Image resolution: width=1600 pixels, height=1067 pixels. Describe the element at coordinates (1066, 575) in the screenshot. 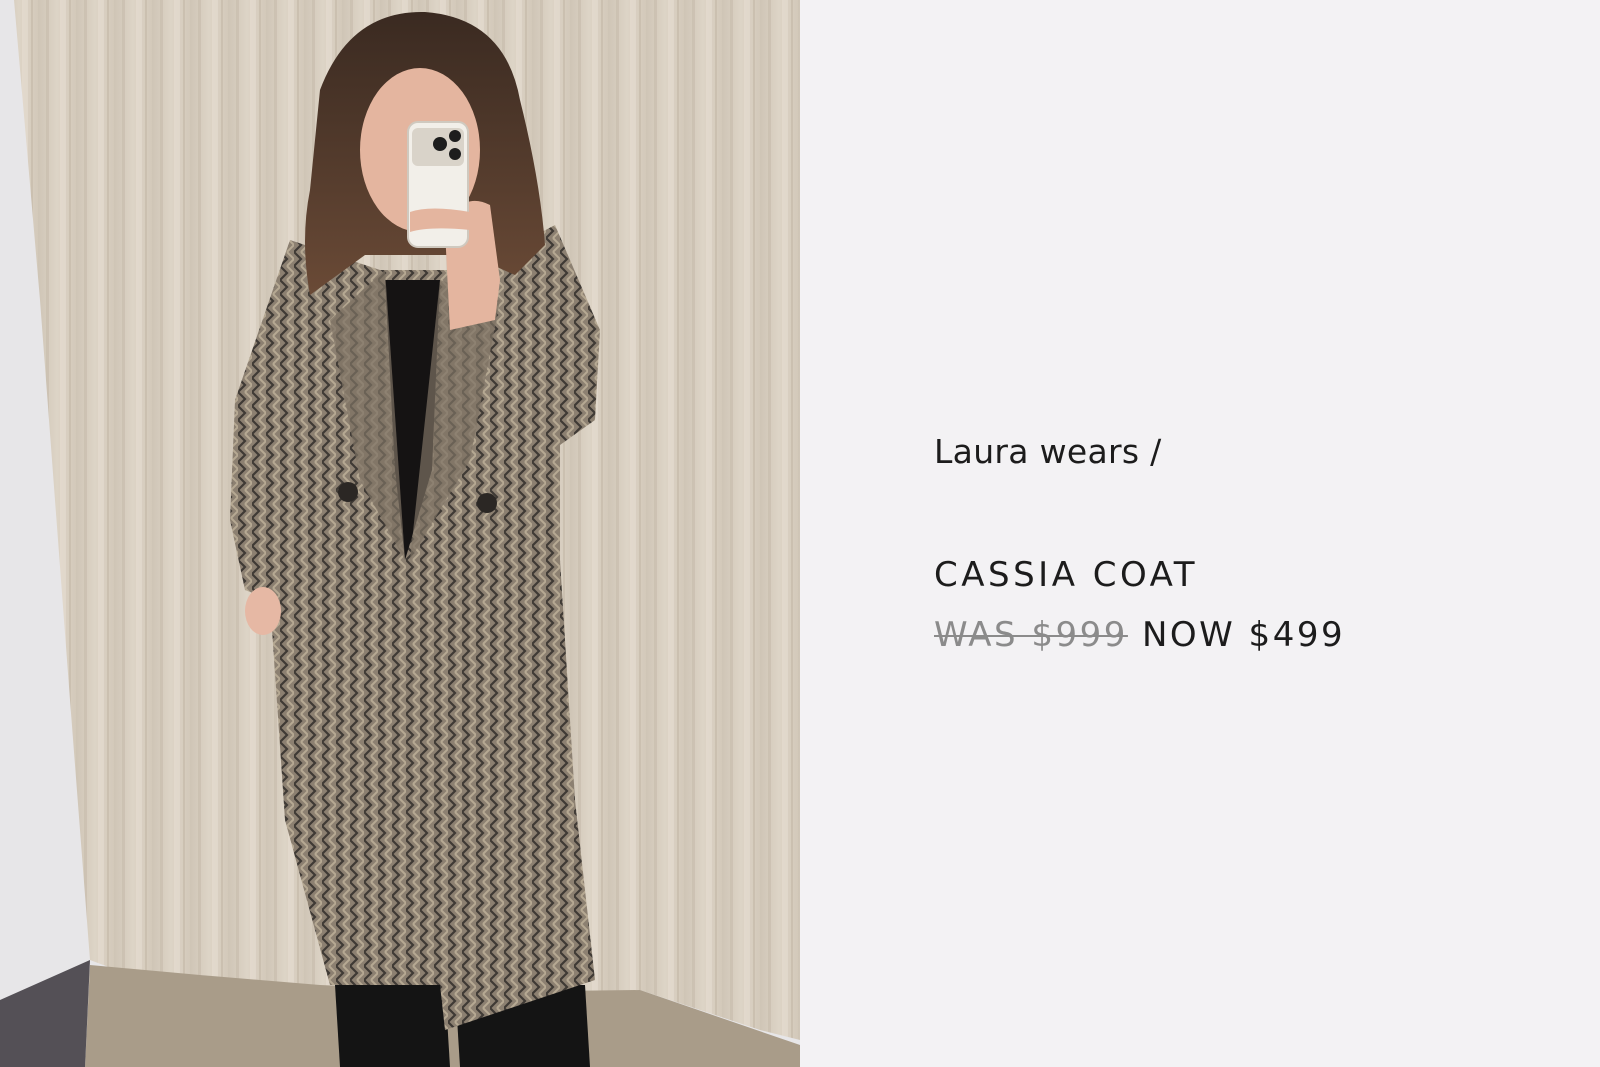

I see `product-name: CASSIA COAT` at that location.